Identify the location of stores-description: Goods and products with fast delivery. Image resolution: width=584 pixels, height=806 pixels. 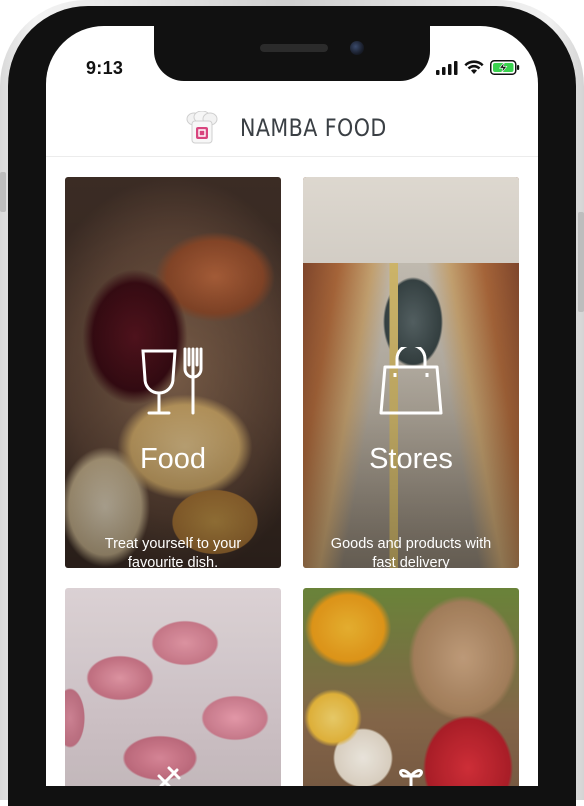
(411, 552).